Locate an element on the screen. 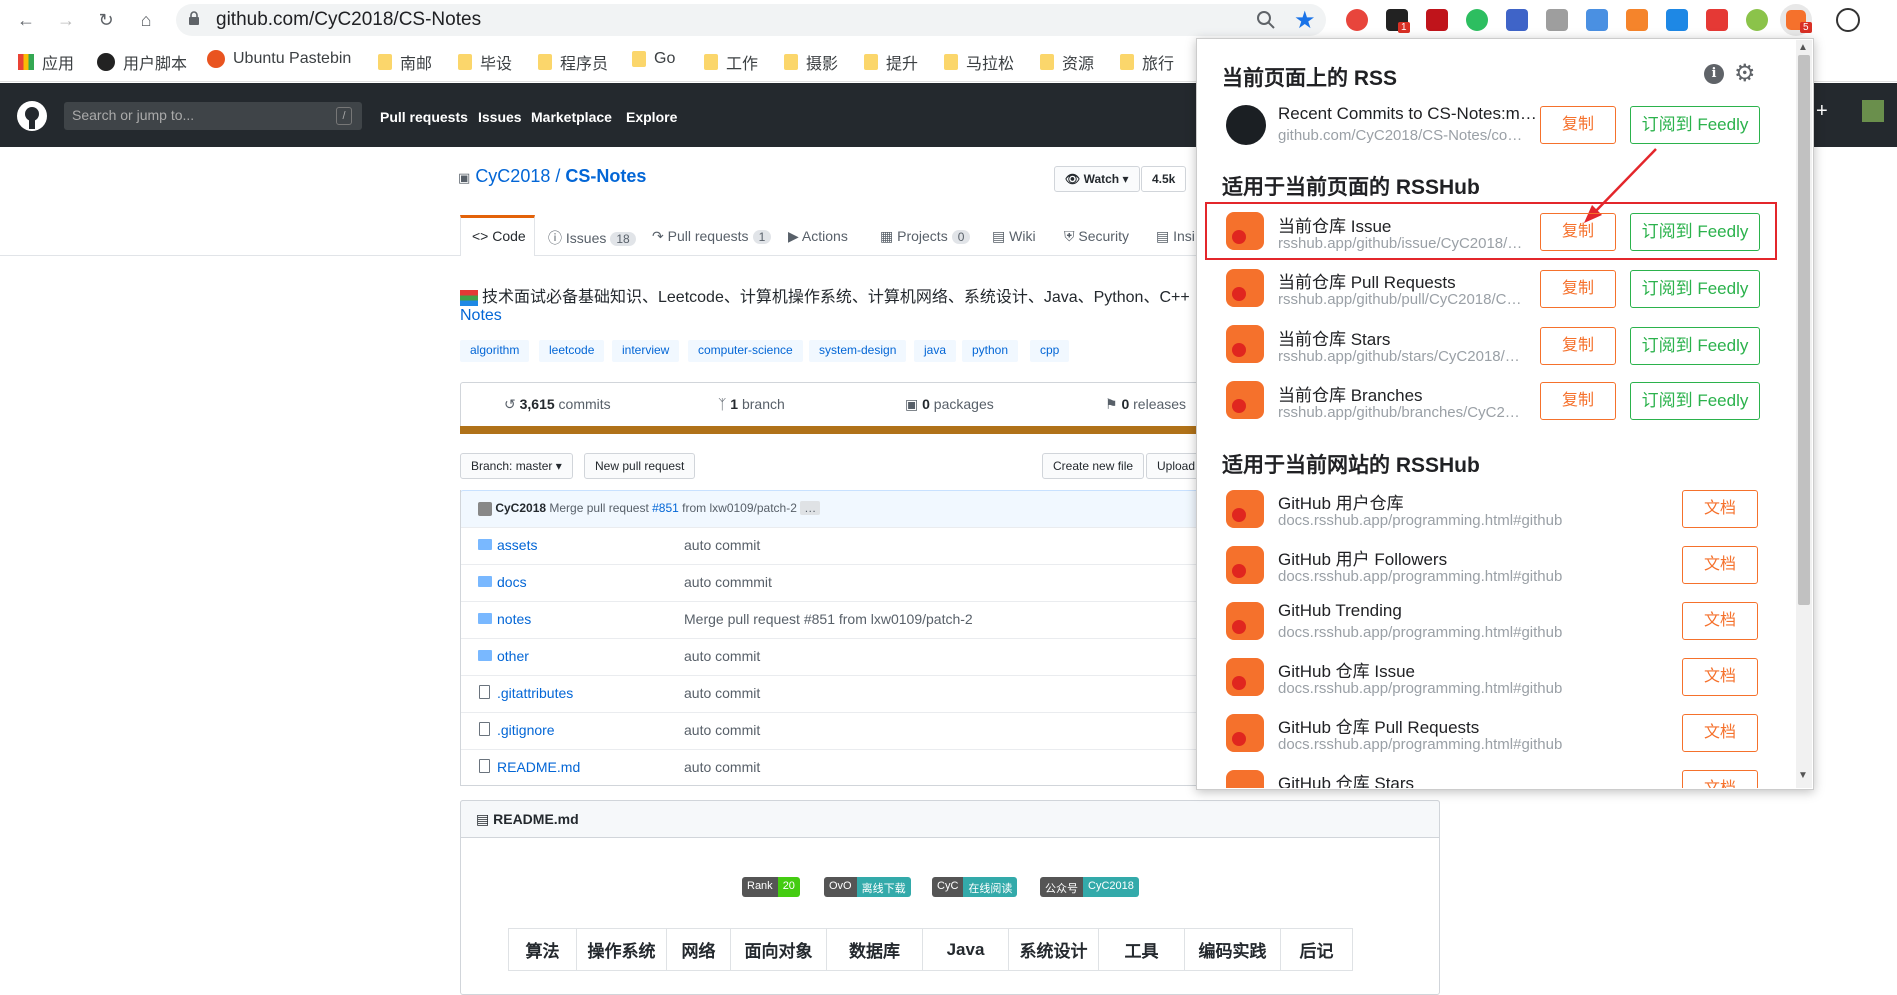 This screenshot has width=1897, height=995. create-new-file-button: Create new file is located at coordinates (1093, 466).